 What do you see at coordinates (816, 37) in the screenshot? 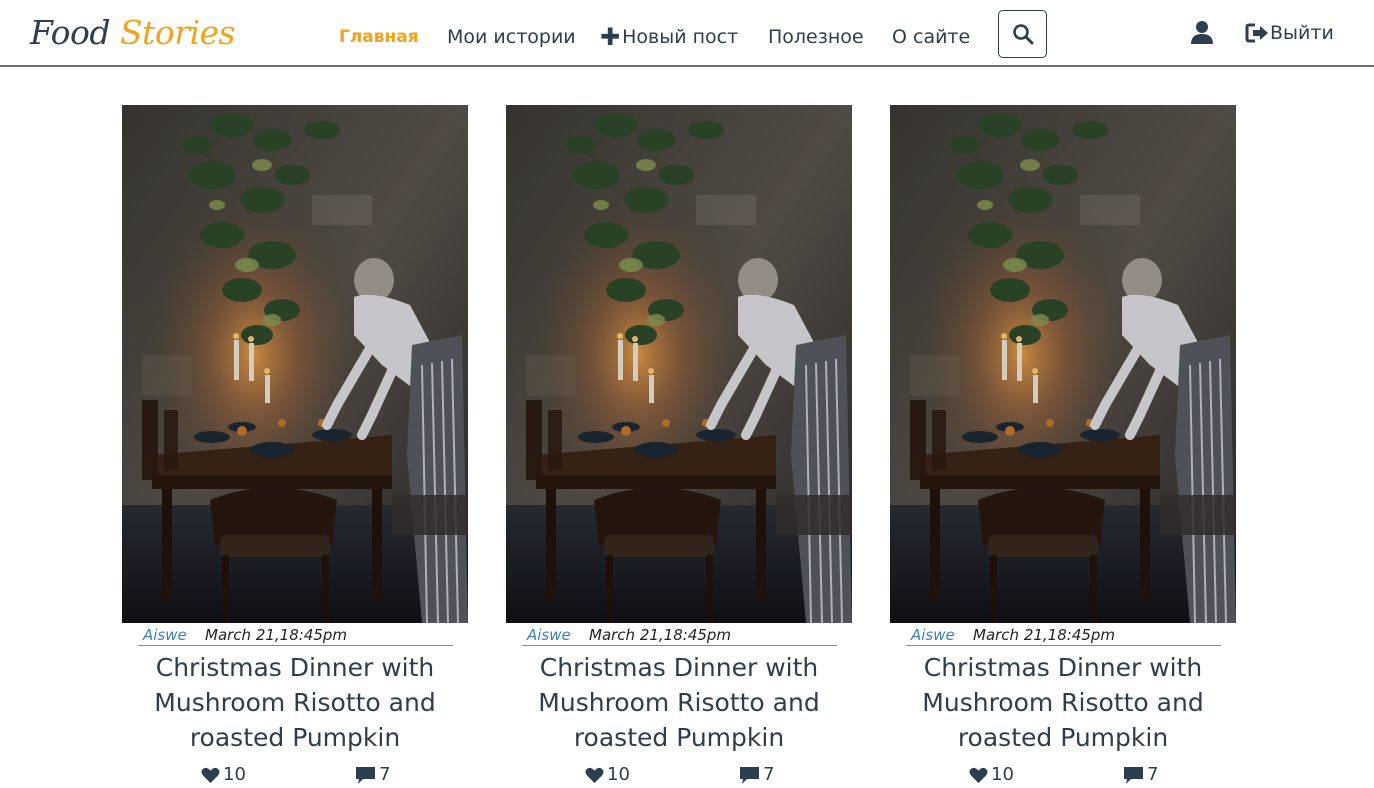
I see `nav-useful: Полезное` at bounding box center [816, 37].